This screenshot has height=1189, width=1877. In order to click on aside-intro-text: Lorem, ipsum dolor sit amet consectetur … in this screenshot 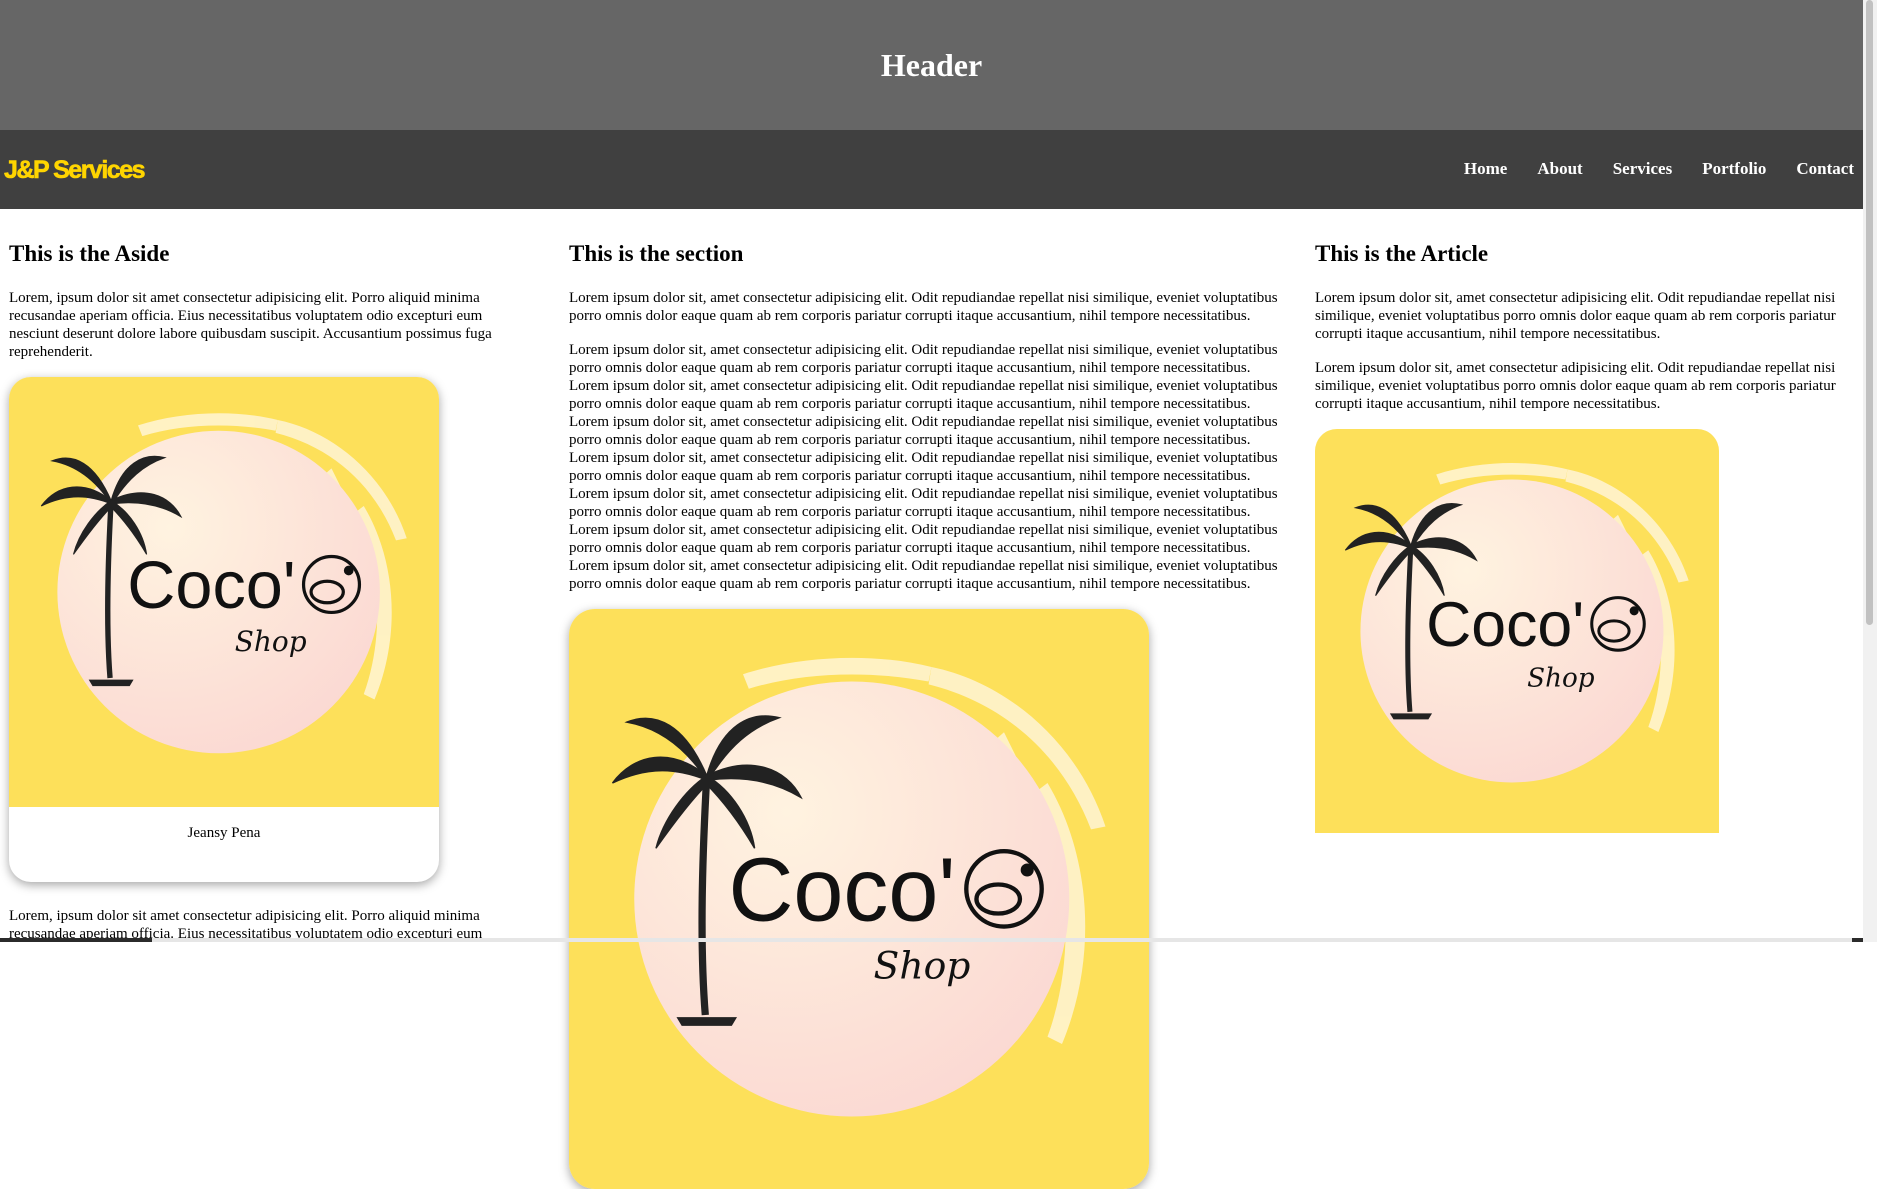, I will do `click(250, 325)`.